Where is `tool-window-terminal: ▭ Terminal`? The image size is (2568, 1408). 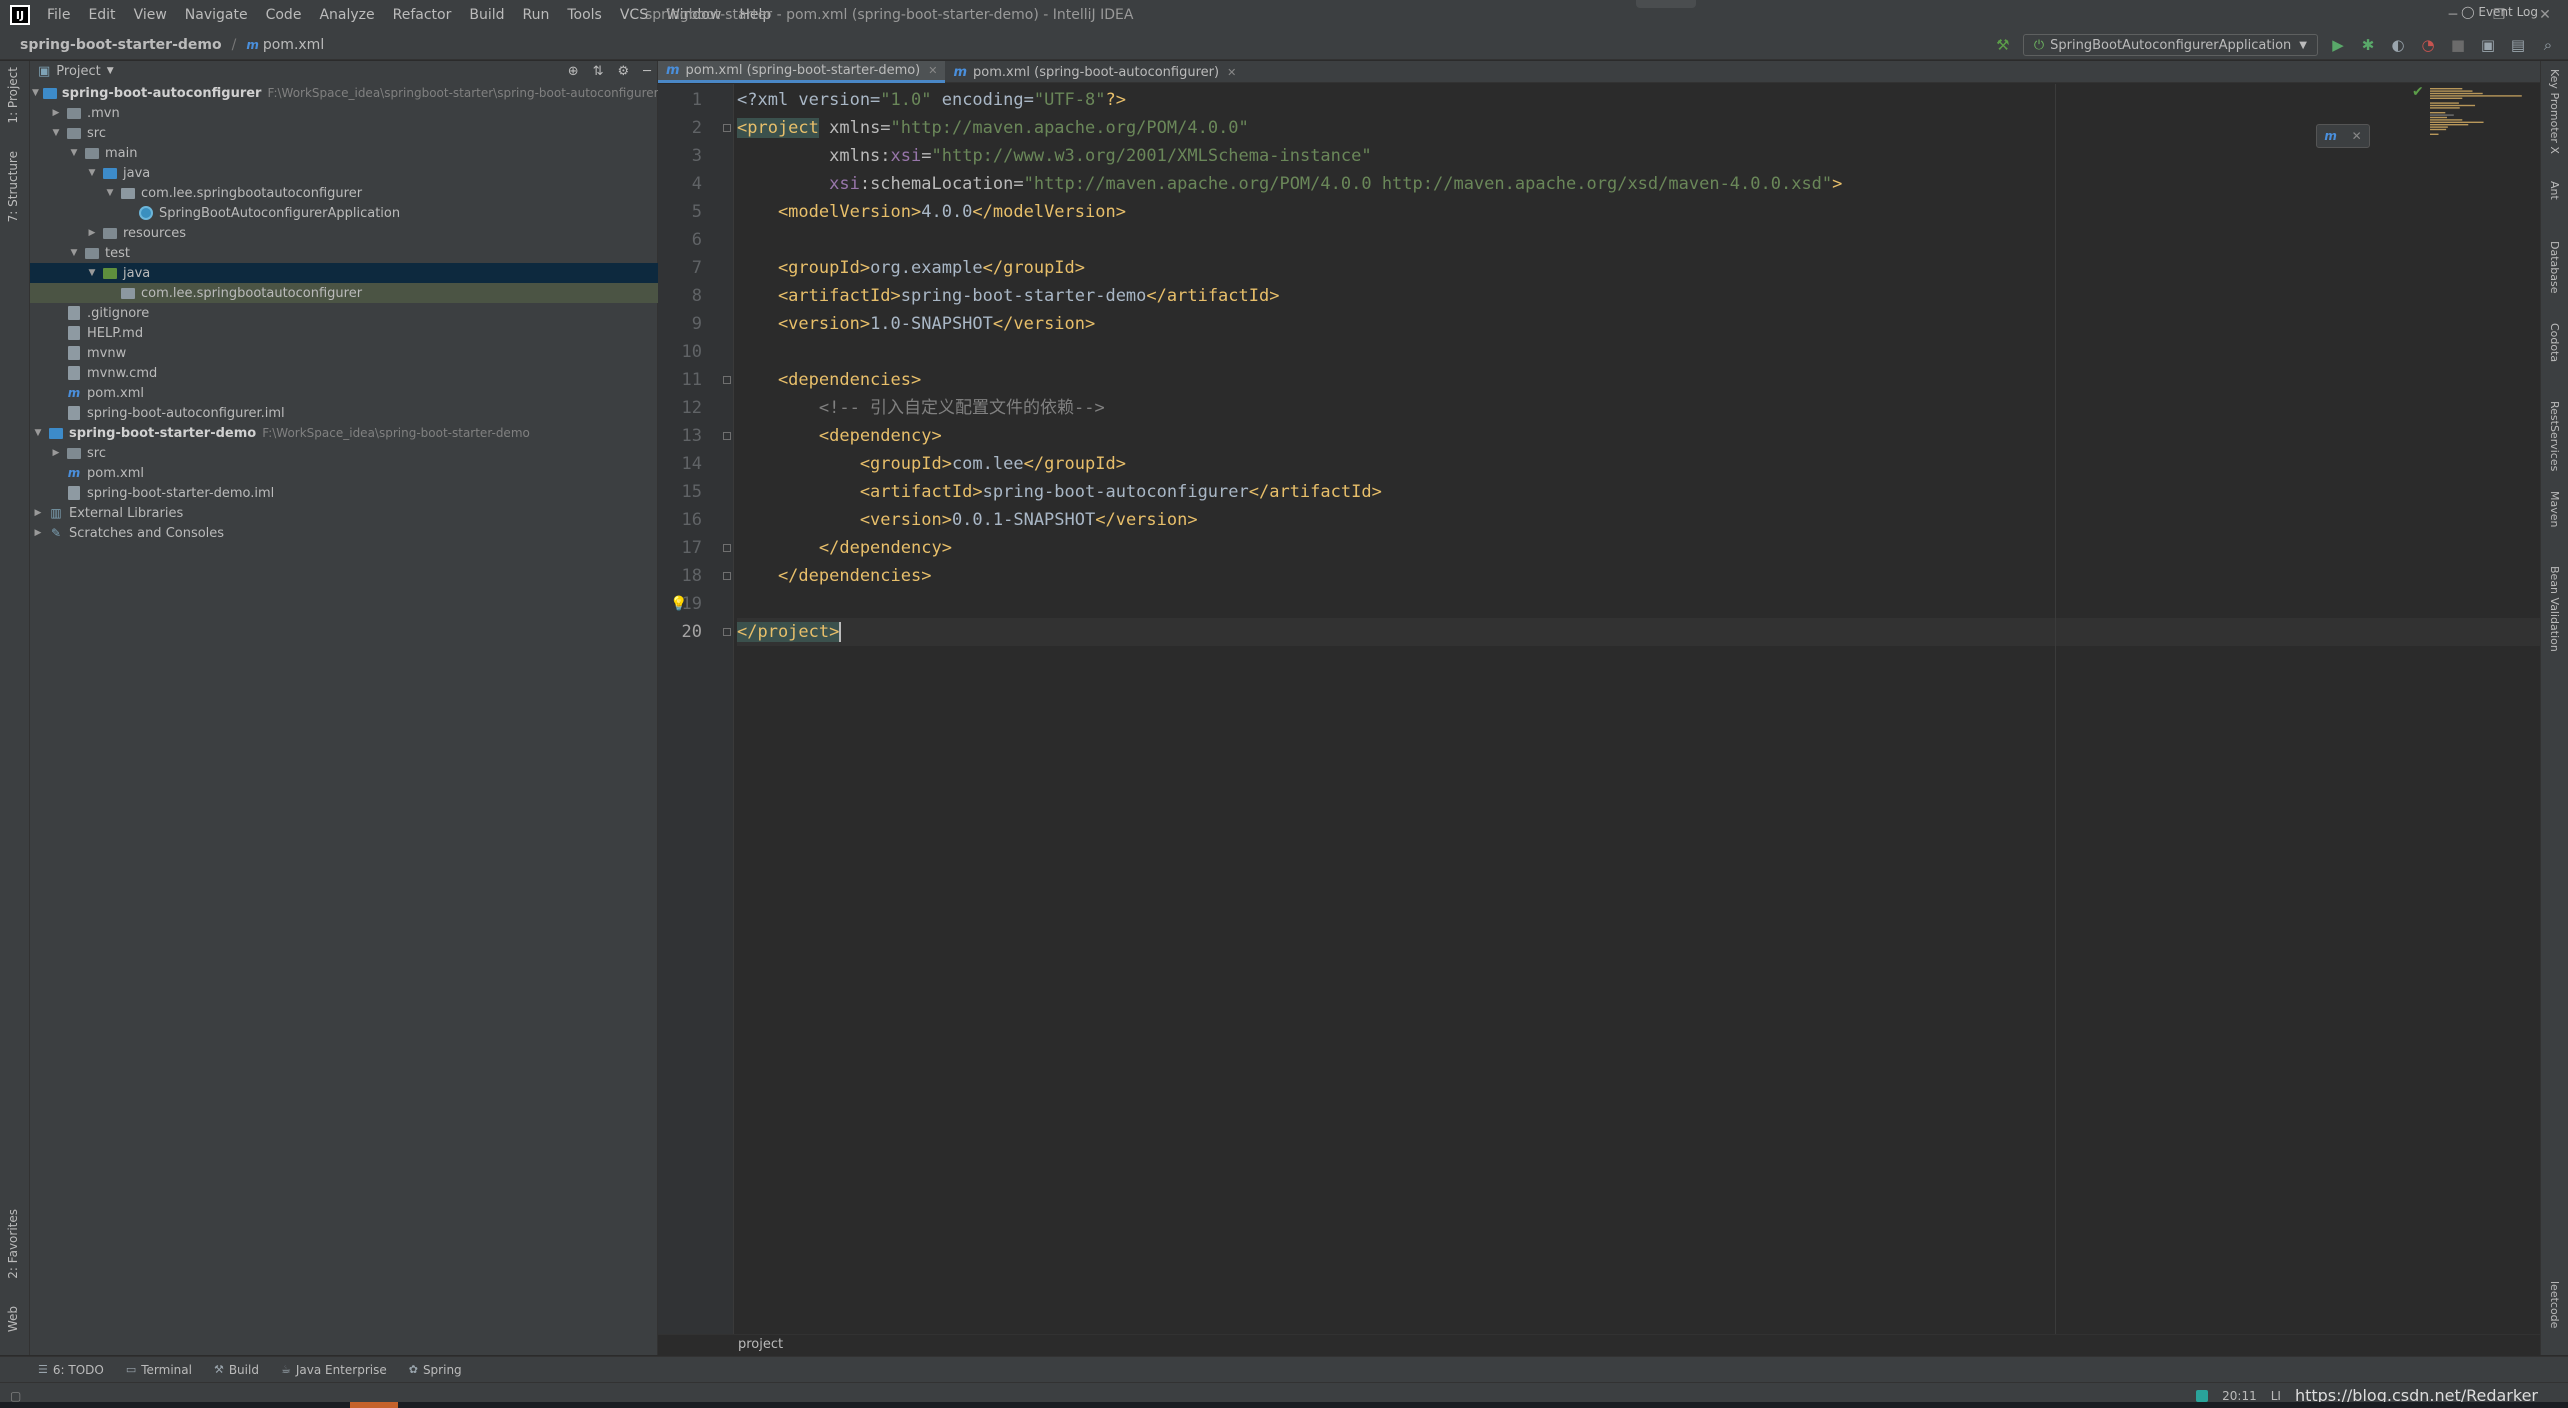 tool-window-terminal: ▭ Terminal is located at coordinates (159, 1370).